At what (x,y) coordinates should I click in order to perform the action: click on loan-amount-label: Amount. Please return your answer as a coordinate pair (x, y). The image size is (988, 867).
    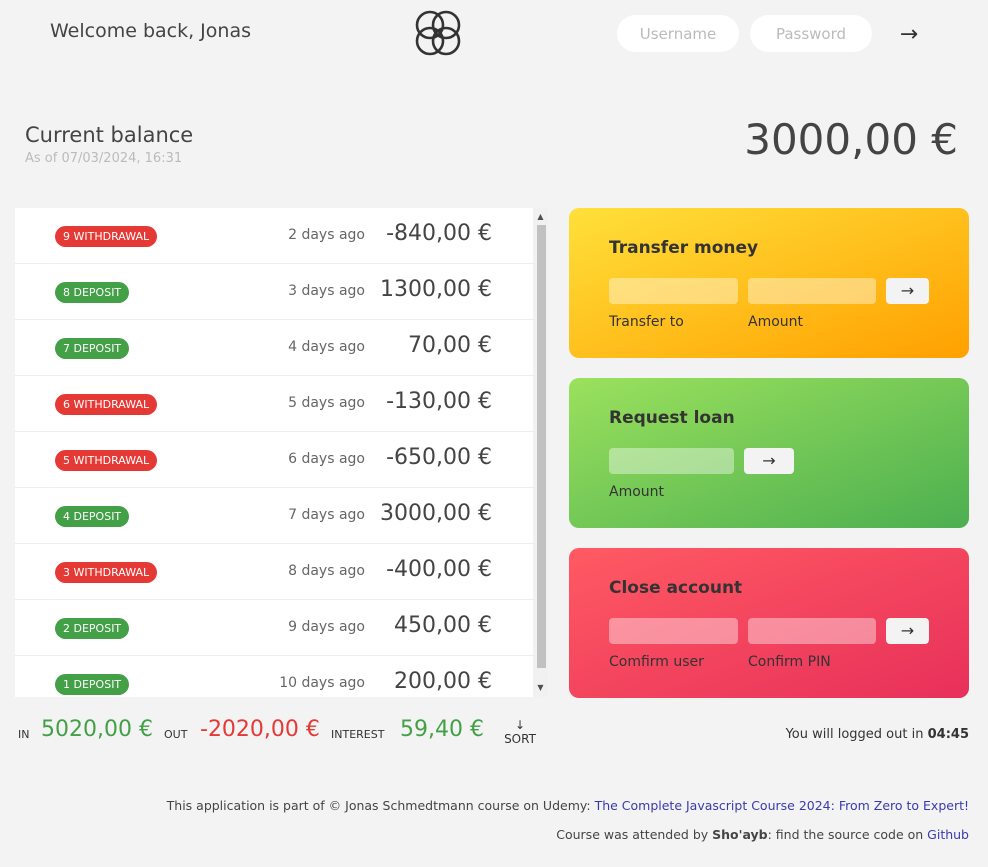
    Looking at the image, I should click on (637, 492).